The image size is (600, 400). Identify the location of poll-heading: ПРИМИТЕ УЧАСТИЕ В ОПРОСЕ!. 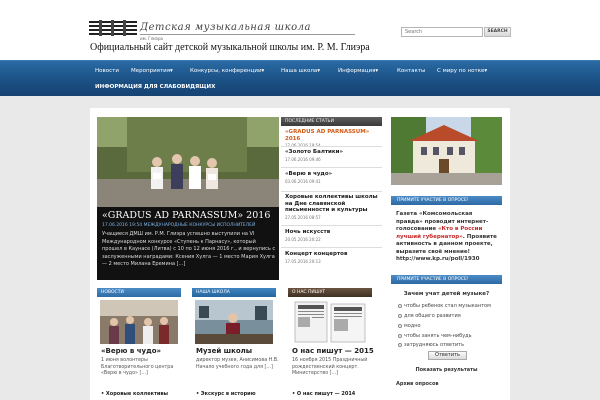
(446, 279).